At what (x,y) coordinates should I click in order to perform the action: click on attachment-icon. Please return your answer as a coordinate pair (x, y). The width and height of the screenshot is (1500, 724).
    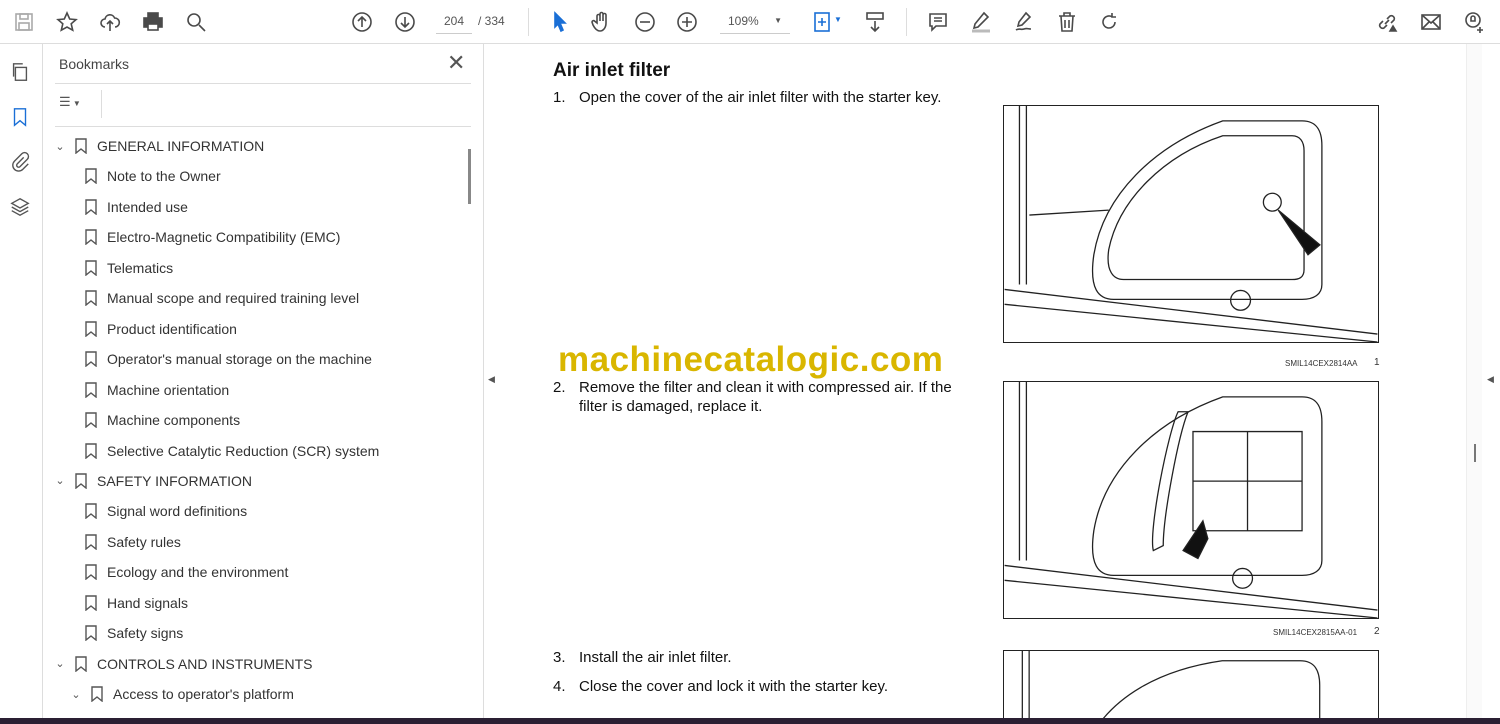
    Looking at the image, I should click on (21, 163).